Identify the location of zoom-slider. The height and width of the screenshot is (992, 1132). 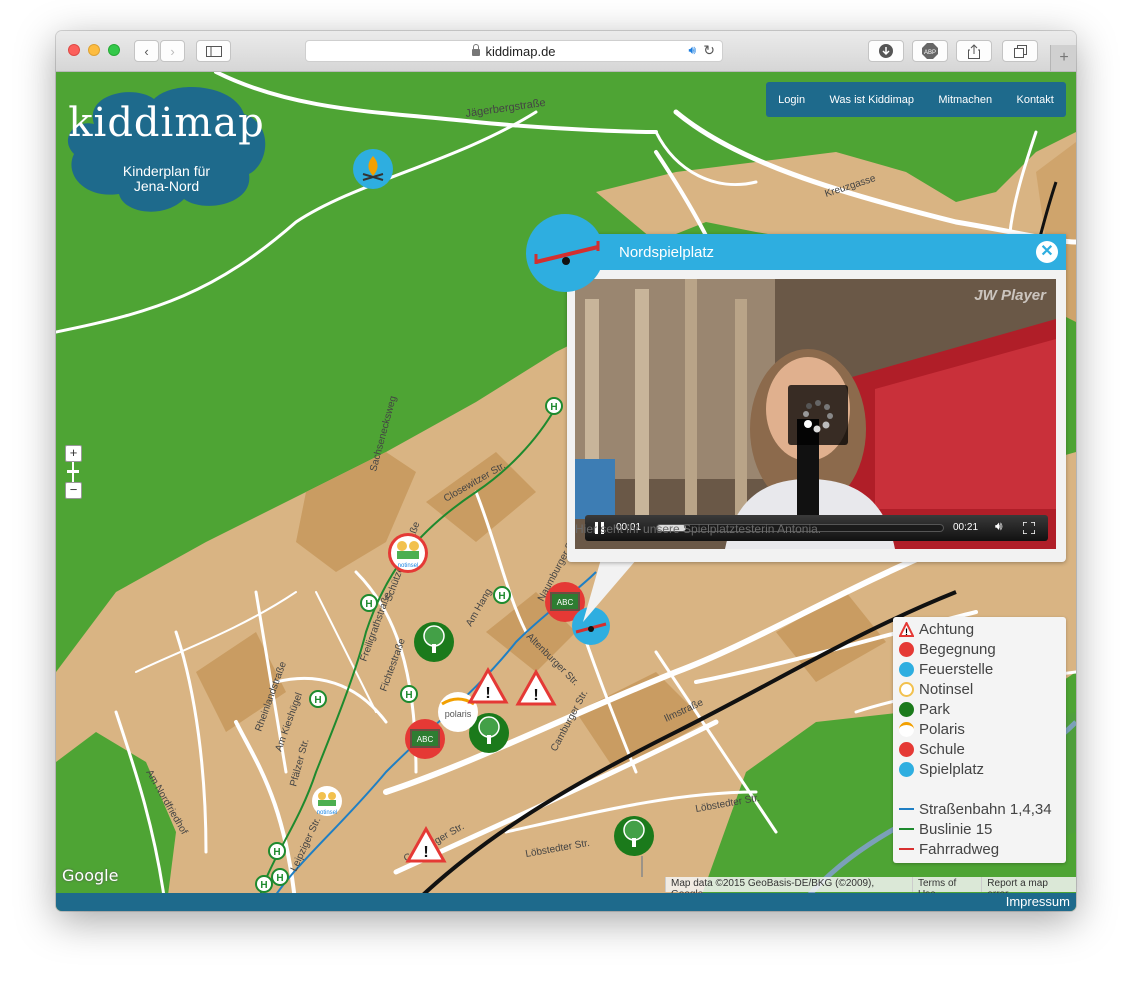
(73, 472).